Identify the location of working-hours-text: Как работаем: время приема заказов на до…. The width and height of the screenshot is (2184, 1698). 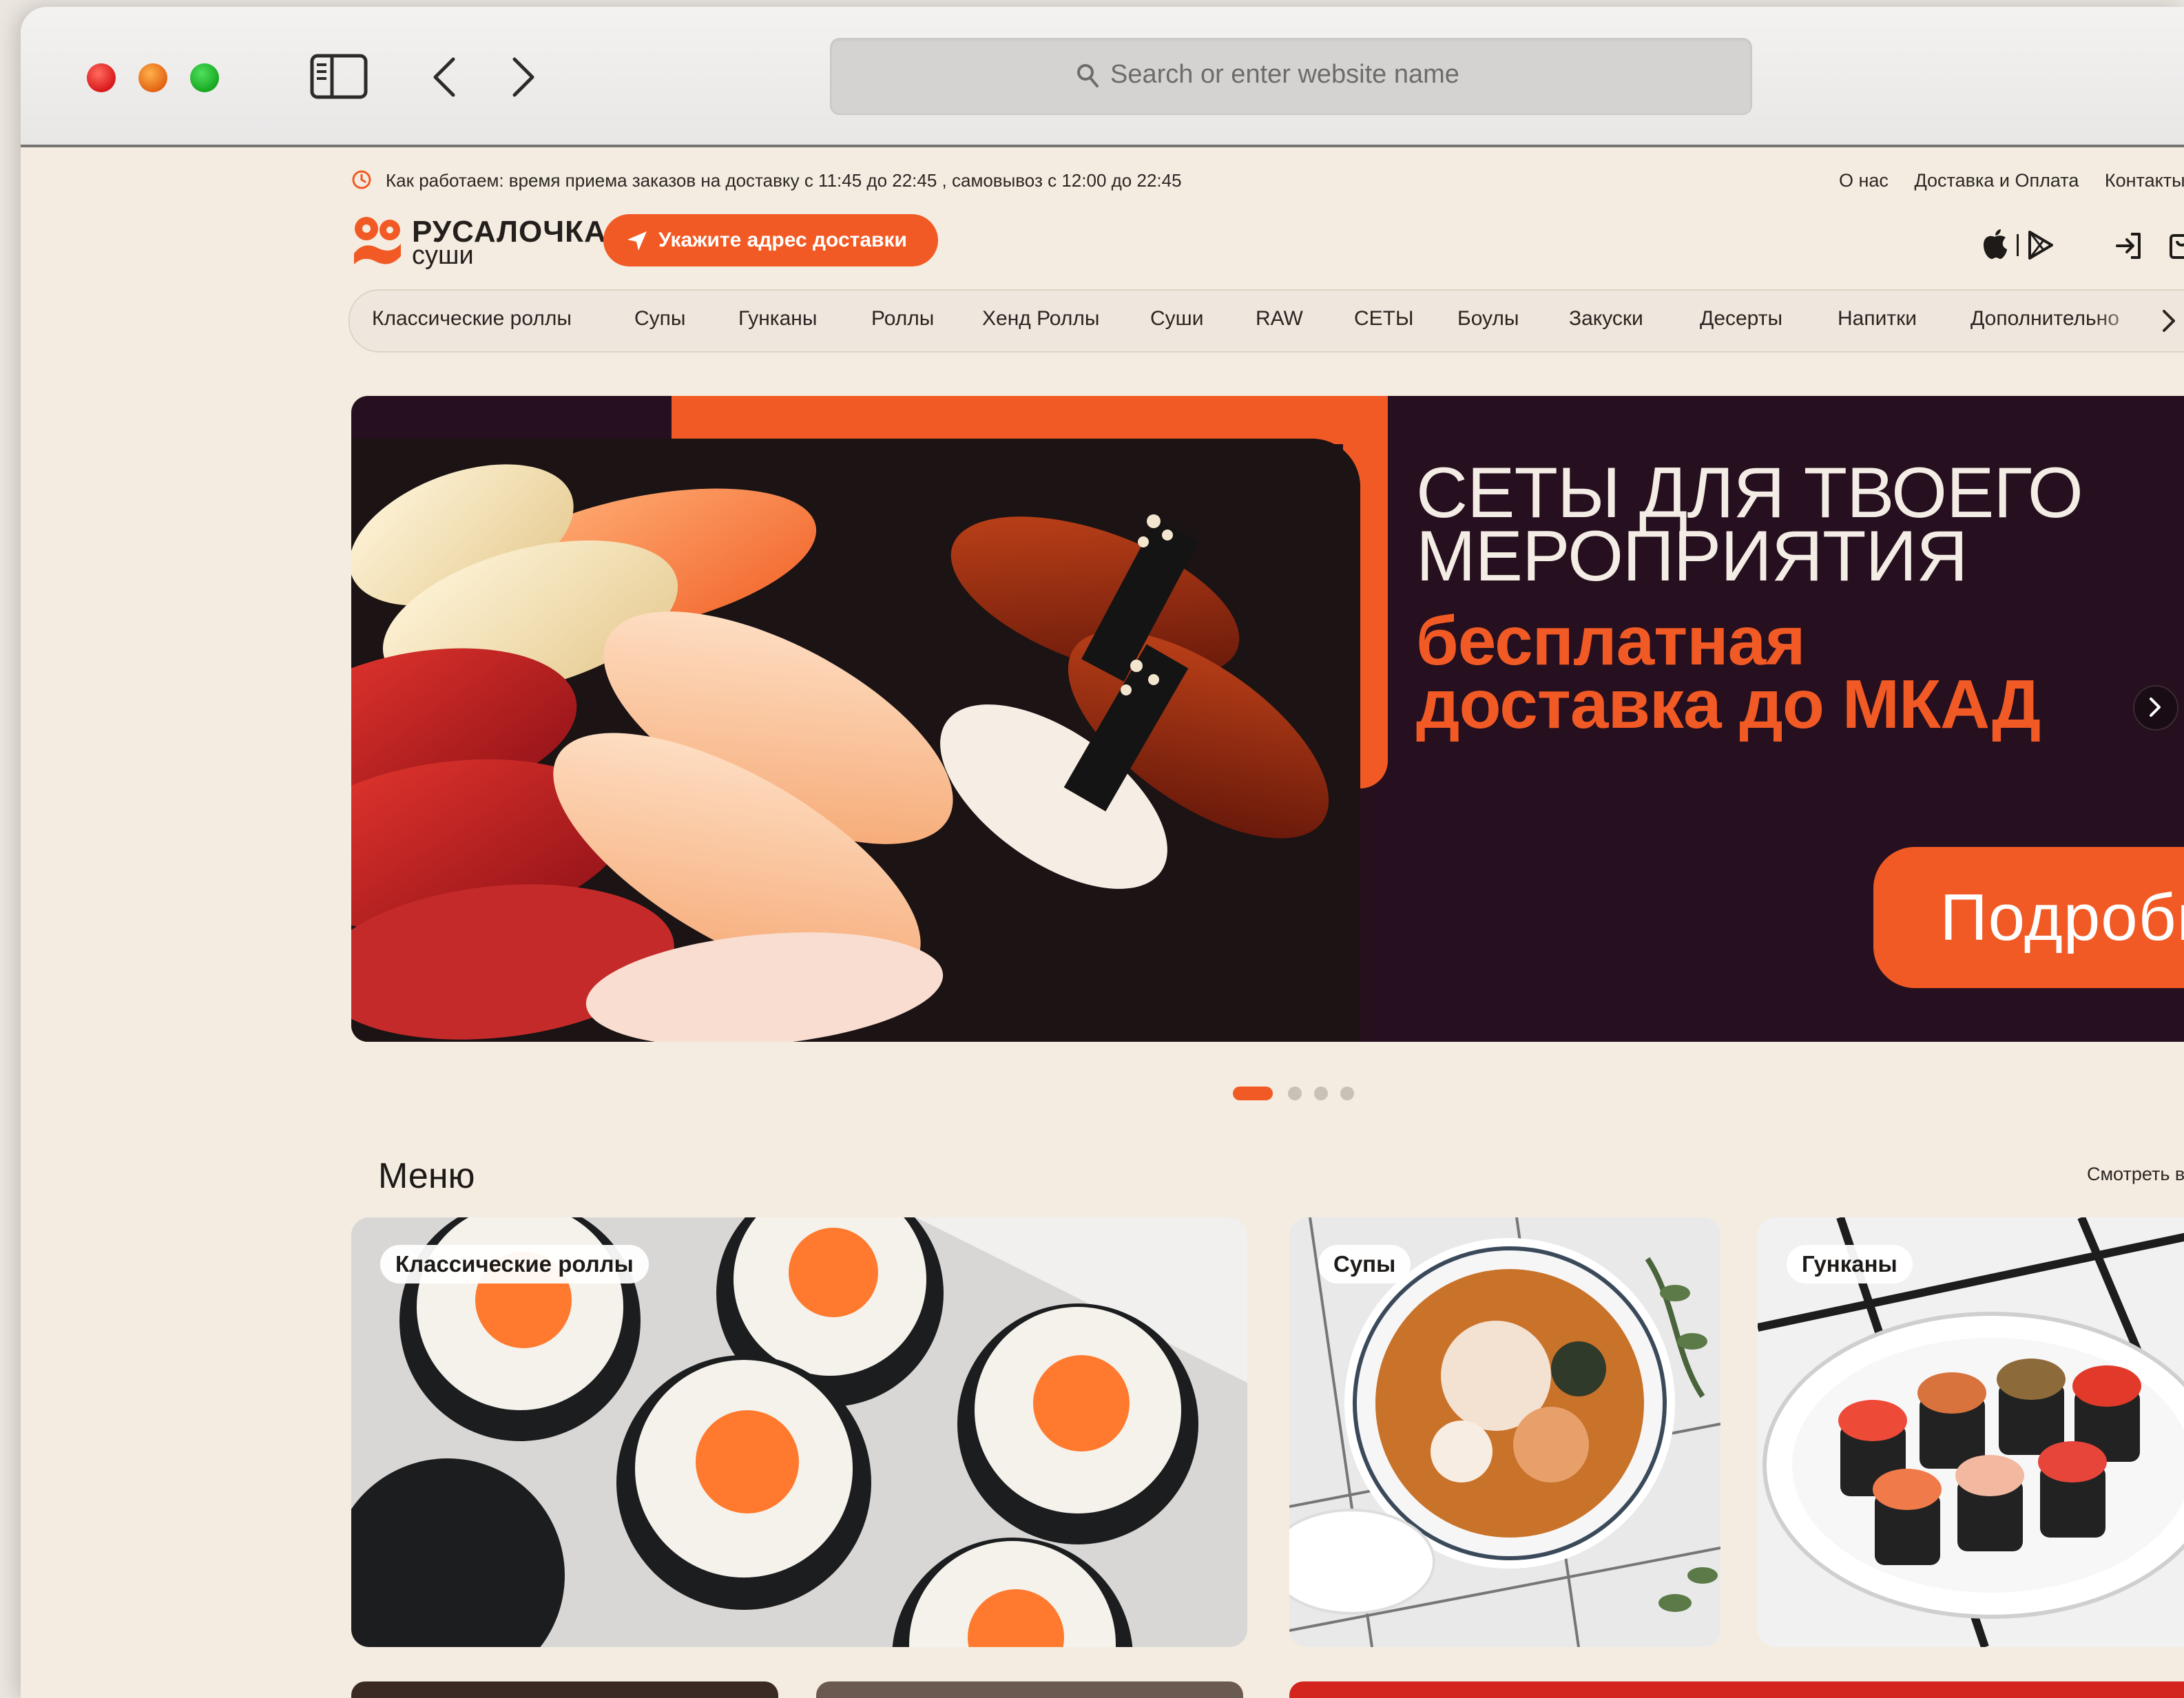
(784, 181).